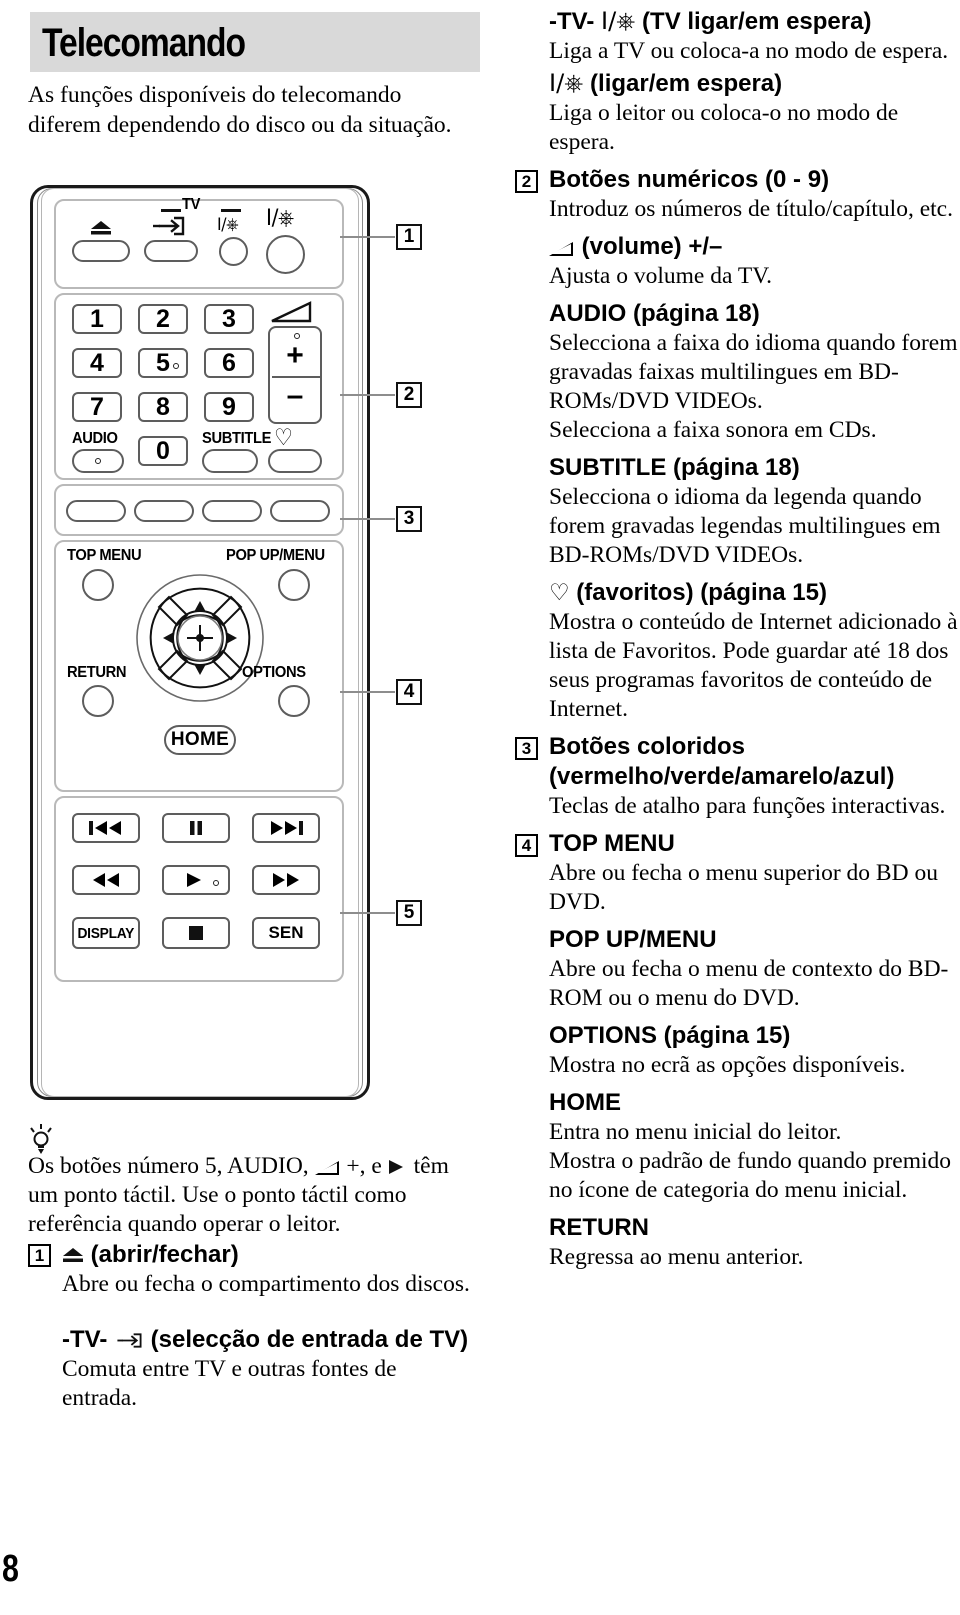  Describe the element at coordinates (164, 511) in the screenshot. I see `color-button-green` at that location.